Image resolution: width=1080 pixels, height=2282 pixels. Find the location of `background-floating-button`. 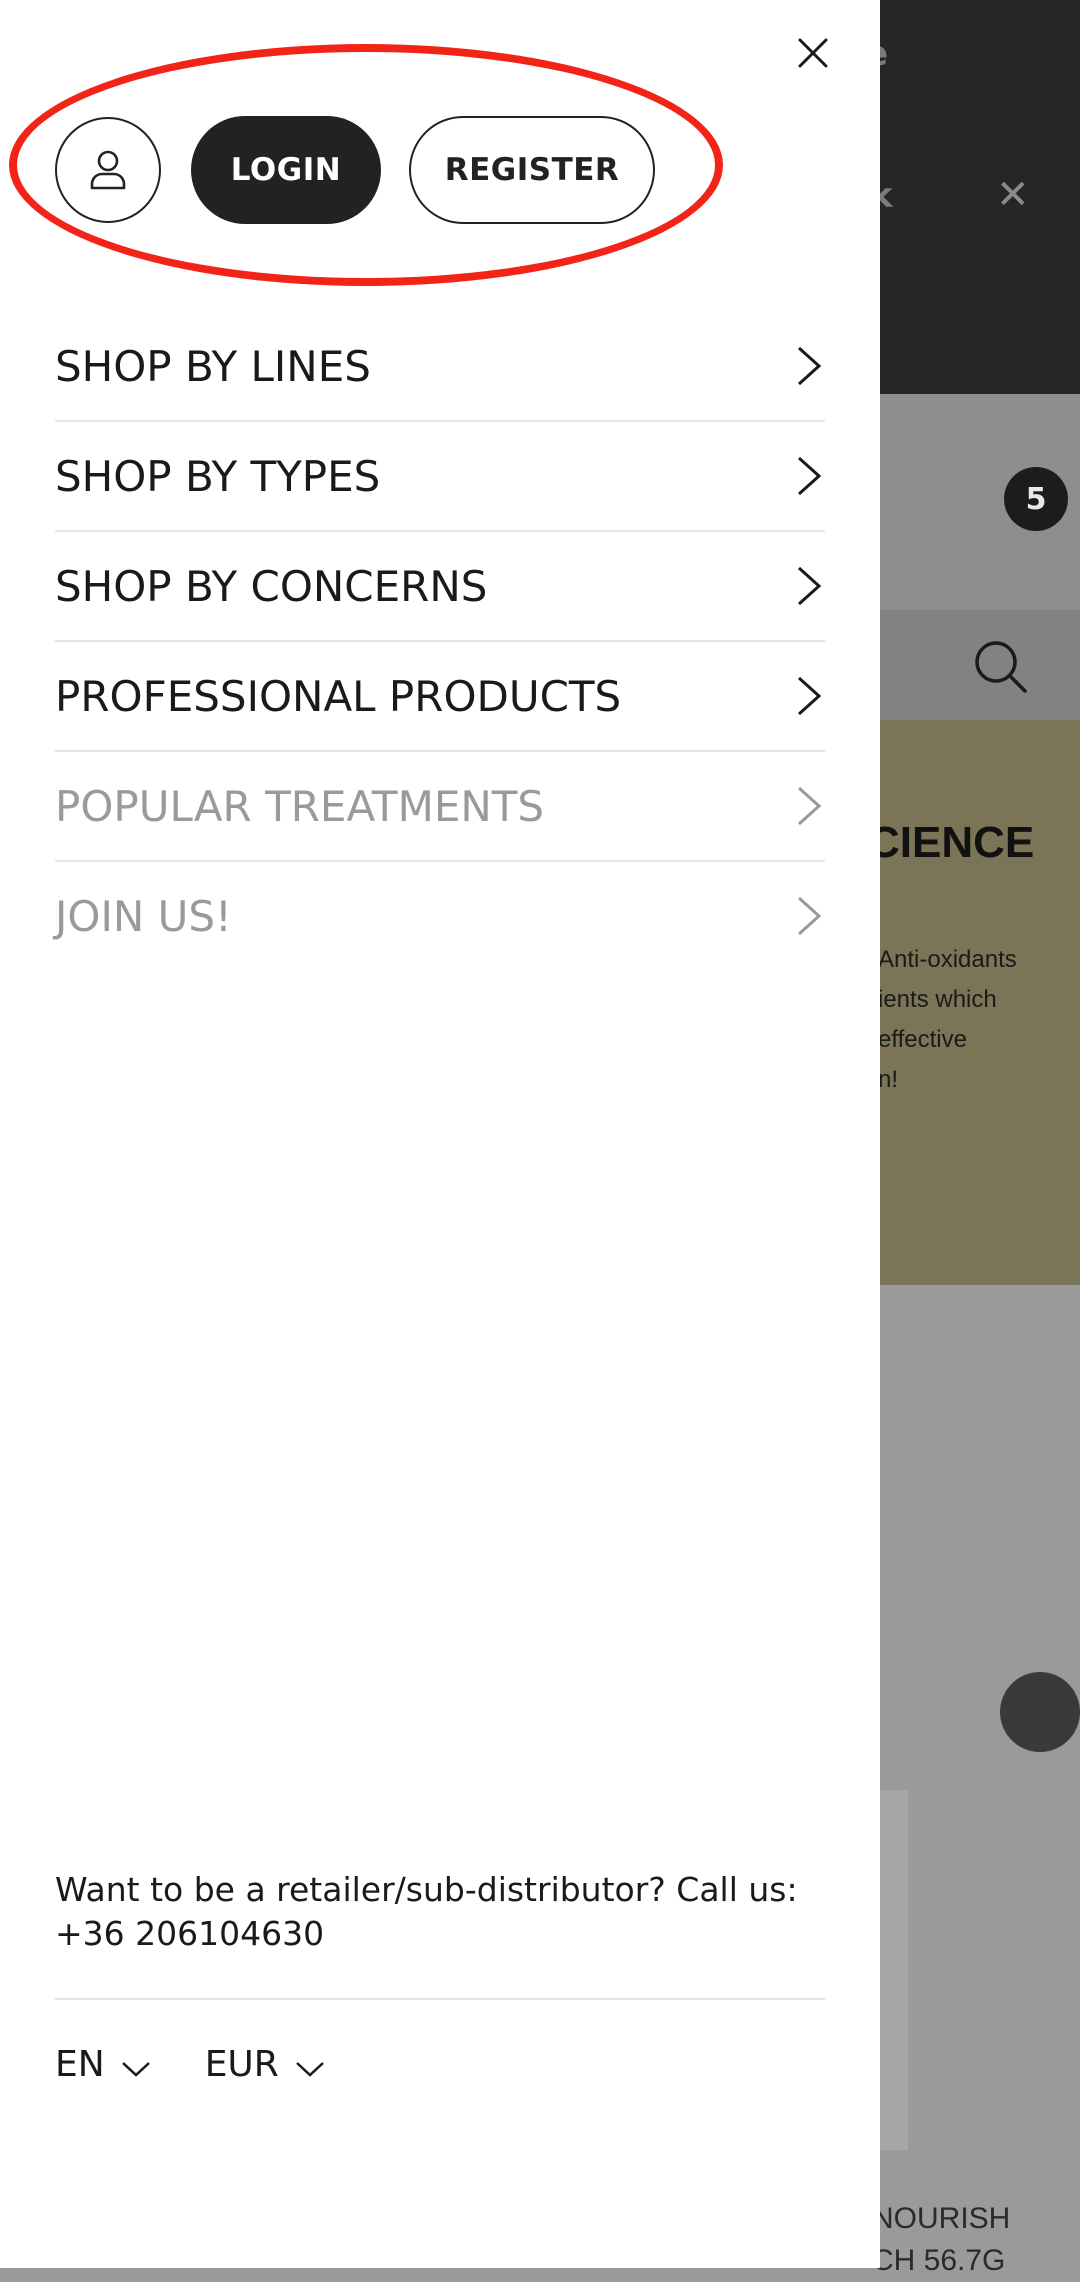

background-floating-button is located at coordinates (1040, 1712).